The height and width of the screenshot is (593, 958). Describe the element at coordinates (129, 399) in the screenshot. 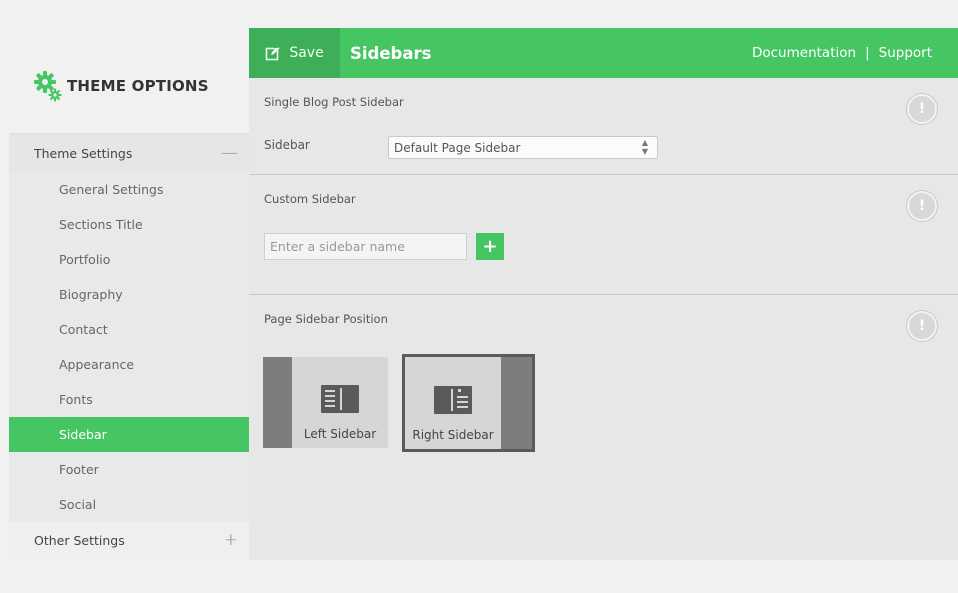

I see `nav-item-fonts: Fonts` at that location.